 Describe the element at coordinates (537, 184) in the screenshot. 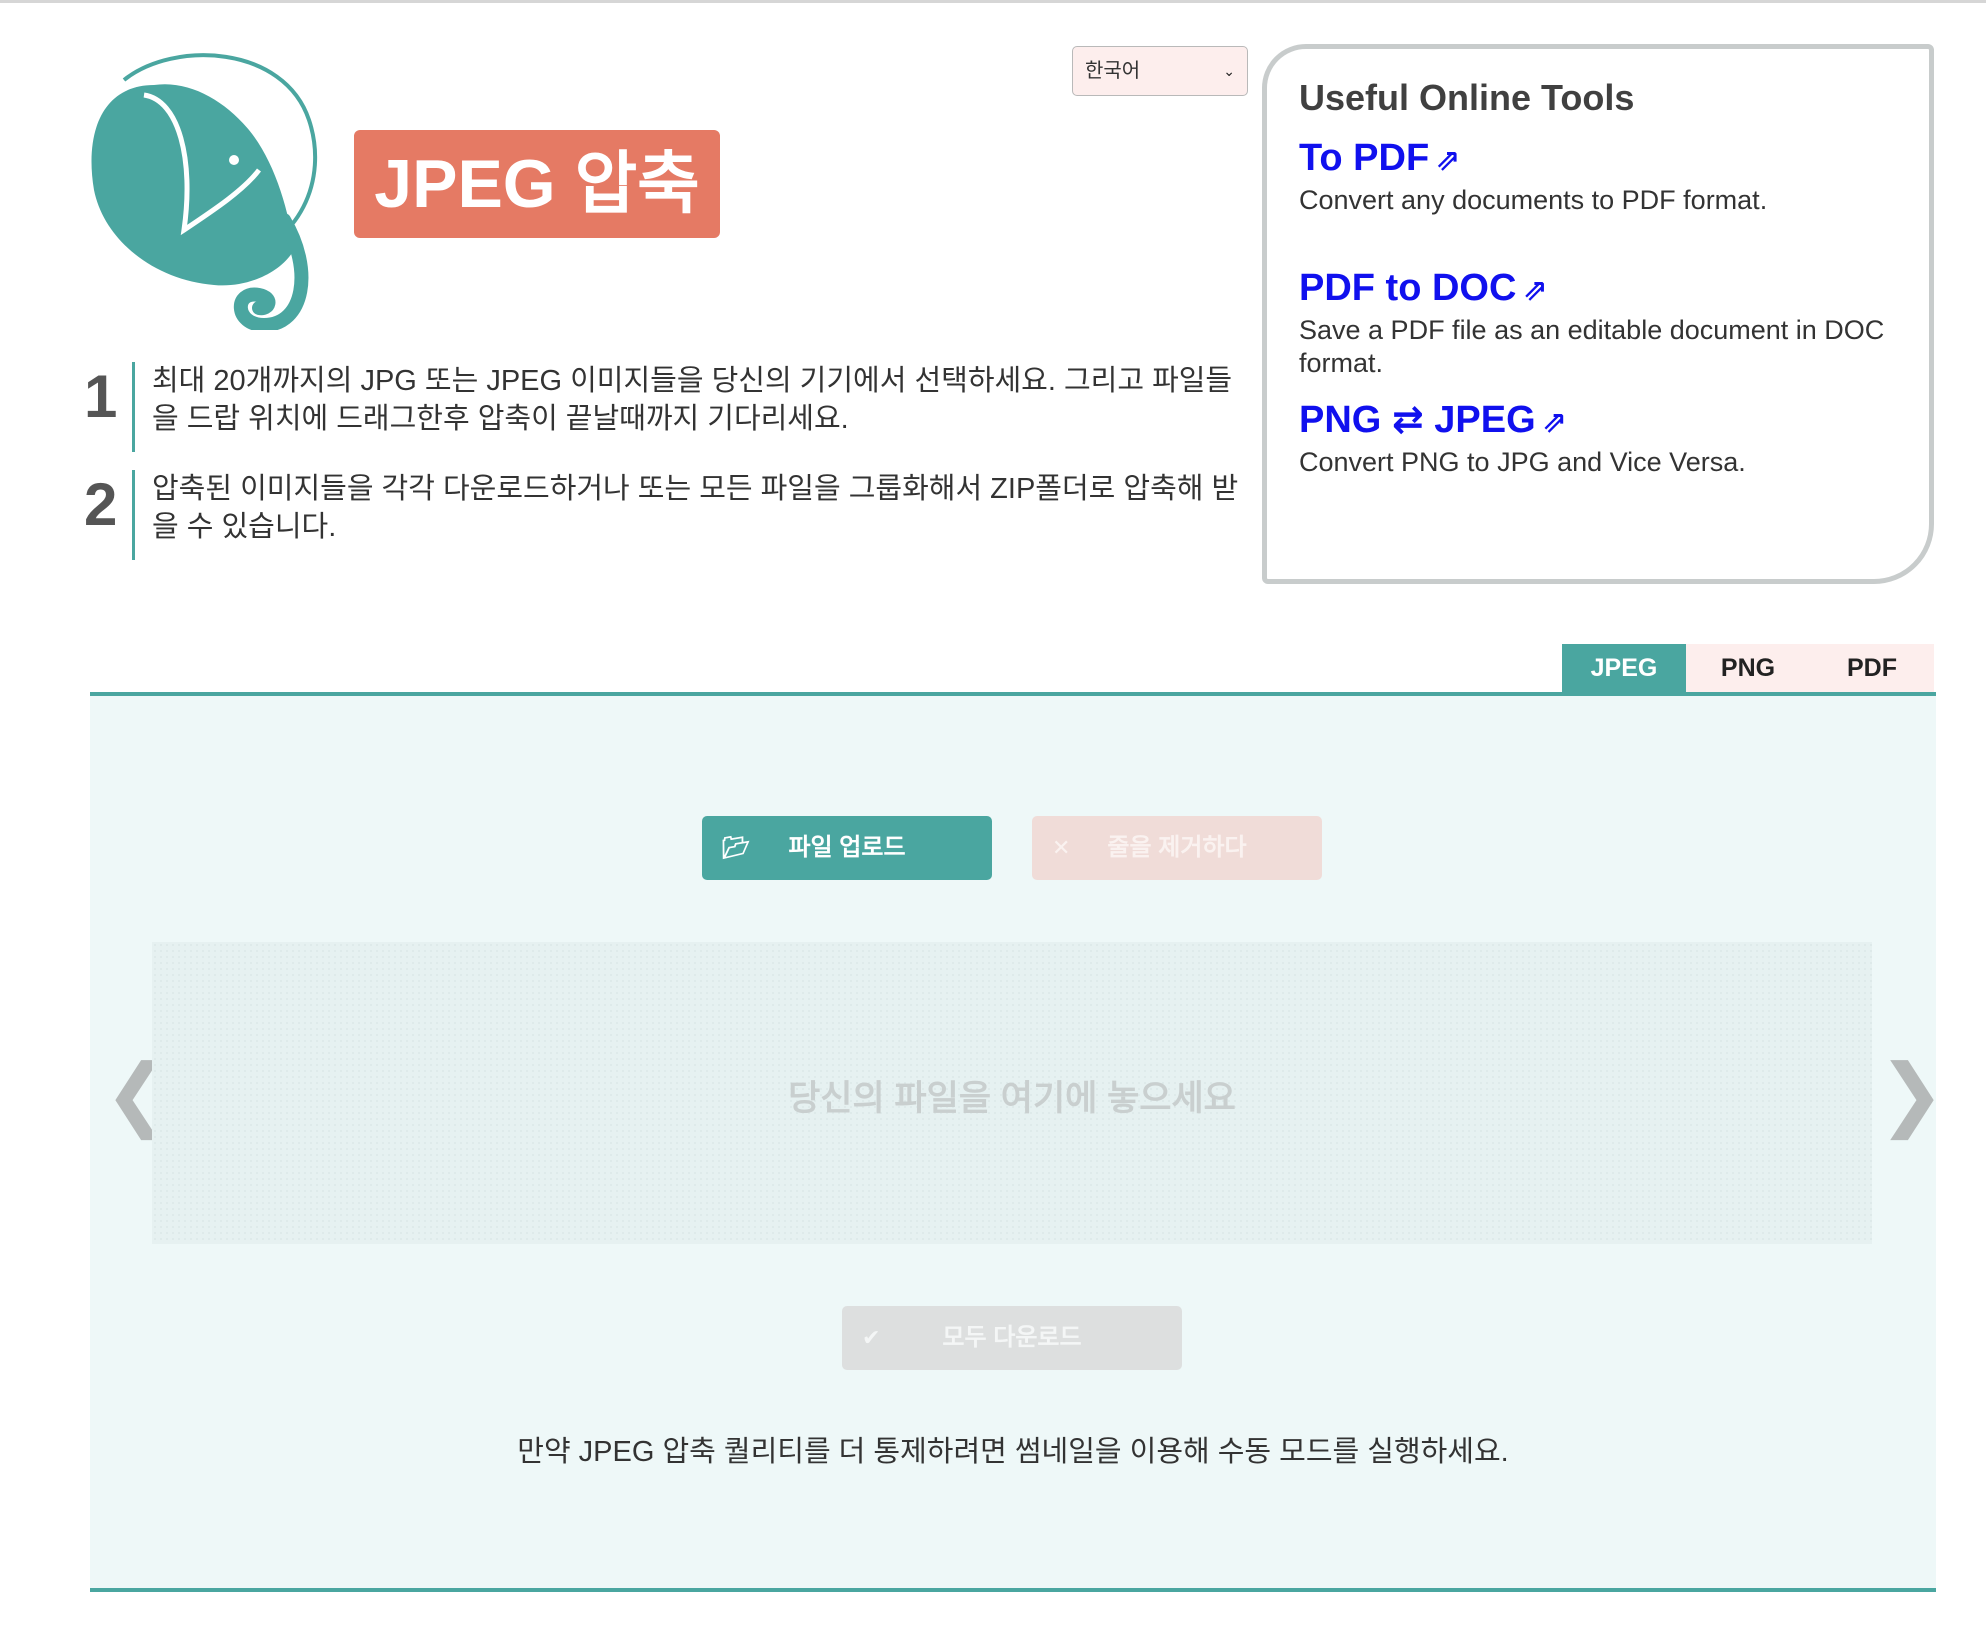

I see `page-title: JPEG 압축` at that location.